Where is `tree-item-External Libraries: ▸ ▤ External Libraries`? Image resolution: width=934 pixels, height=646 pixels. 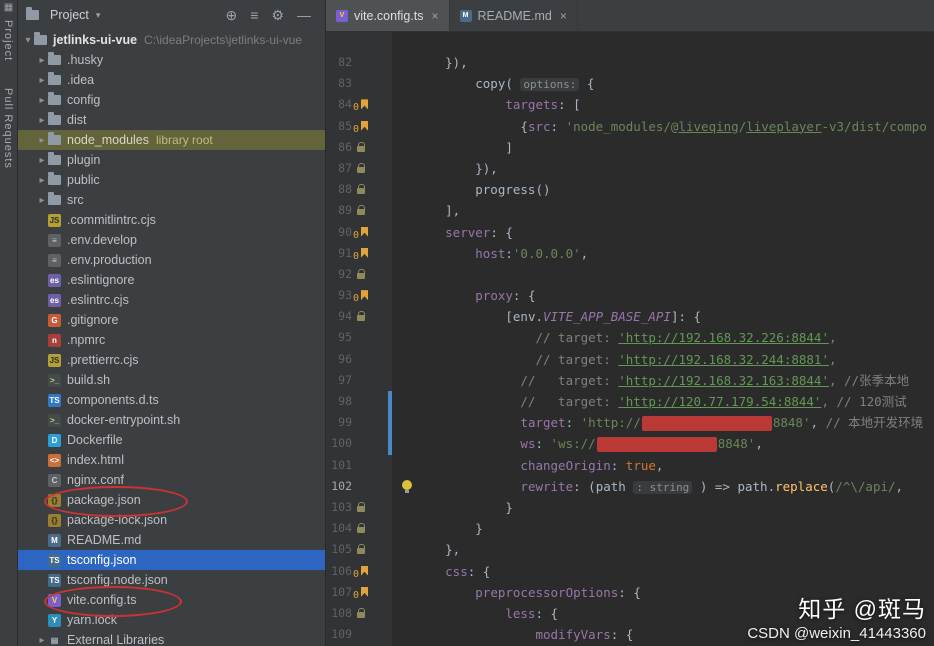 tree-item-External Libraries: ▸ ▤ External Libraries is located at coordinates (171, 638).